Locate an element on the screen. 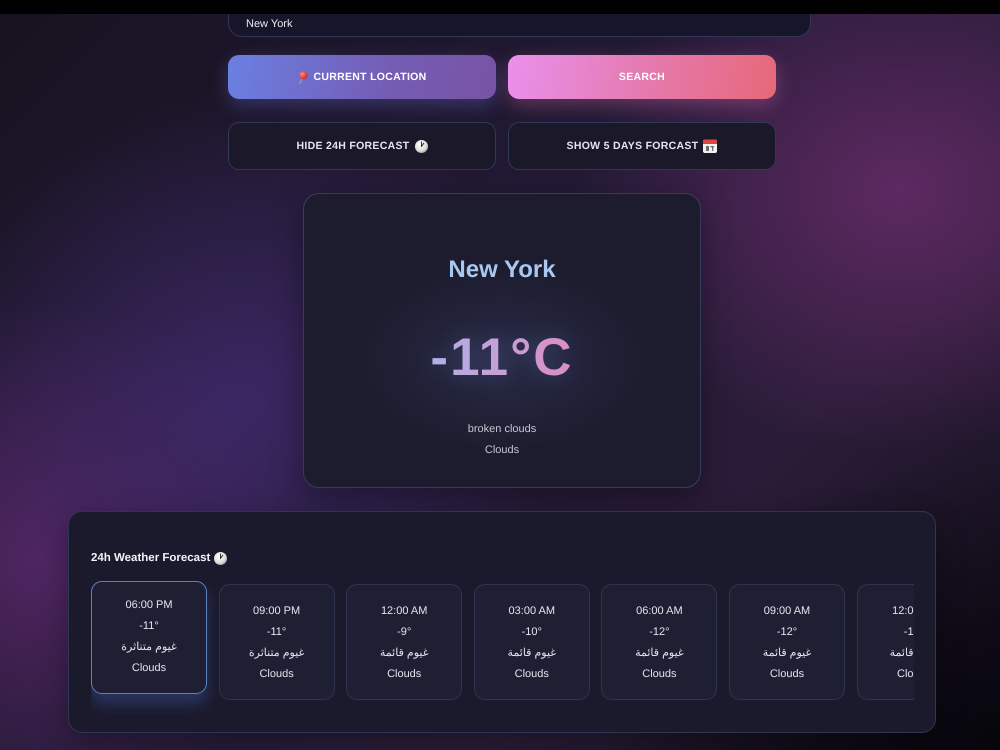  calendar-icon is located at coordinates (710, 146).